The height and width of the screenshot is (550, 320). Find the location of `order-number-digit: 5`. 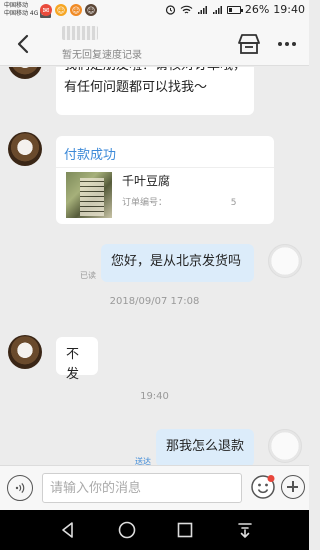

order-number-digit: 5 is located at coordinates (233, 203).